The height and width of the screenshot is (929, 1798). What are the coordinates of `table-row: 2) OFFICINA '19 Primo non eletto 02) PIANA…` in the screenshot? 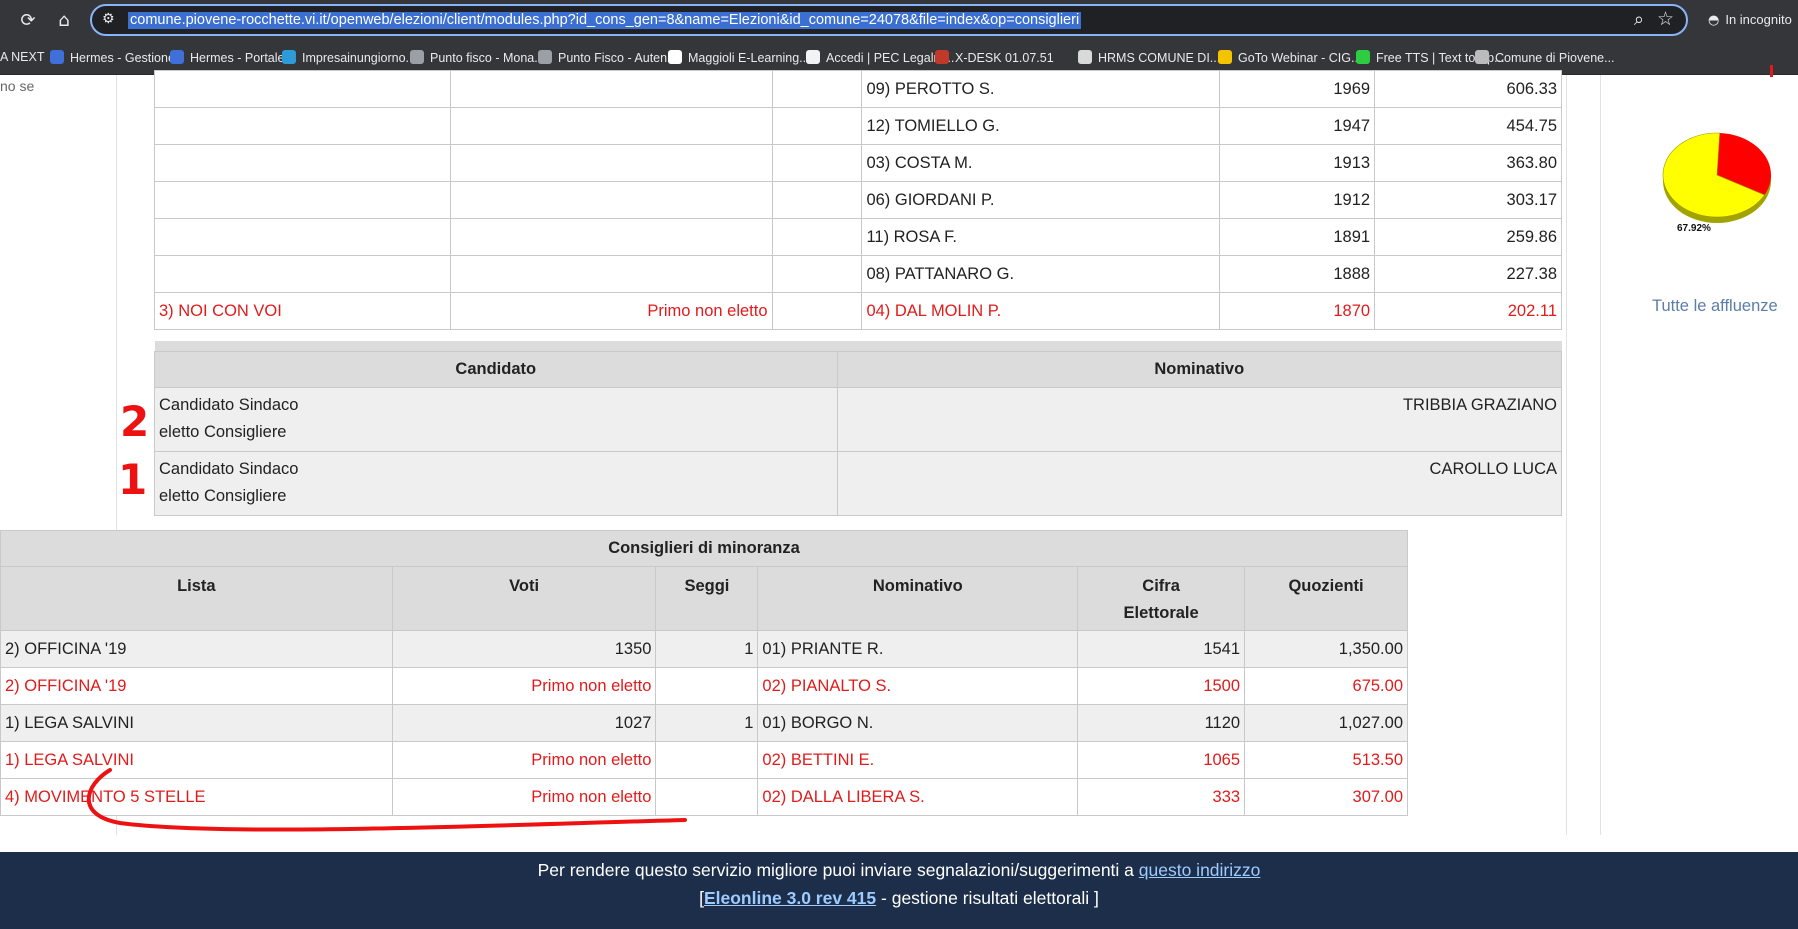 It's located at (704, 686).